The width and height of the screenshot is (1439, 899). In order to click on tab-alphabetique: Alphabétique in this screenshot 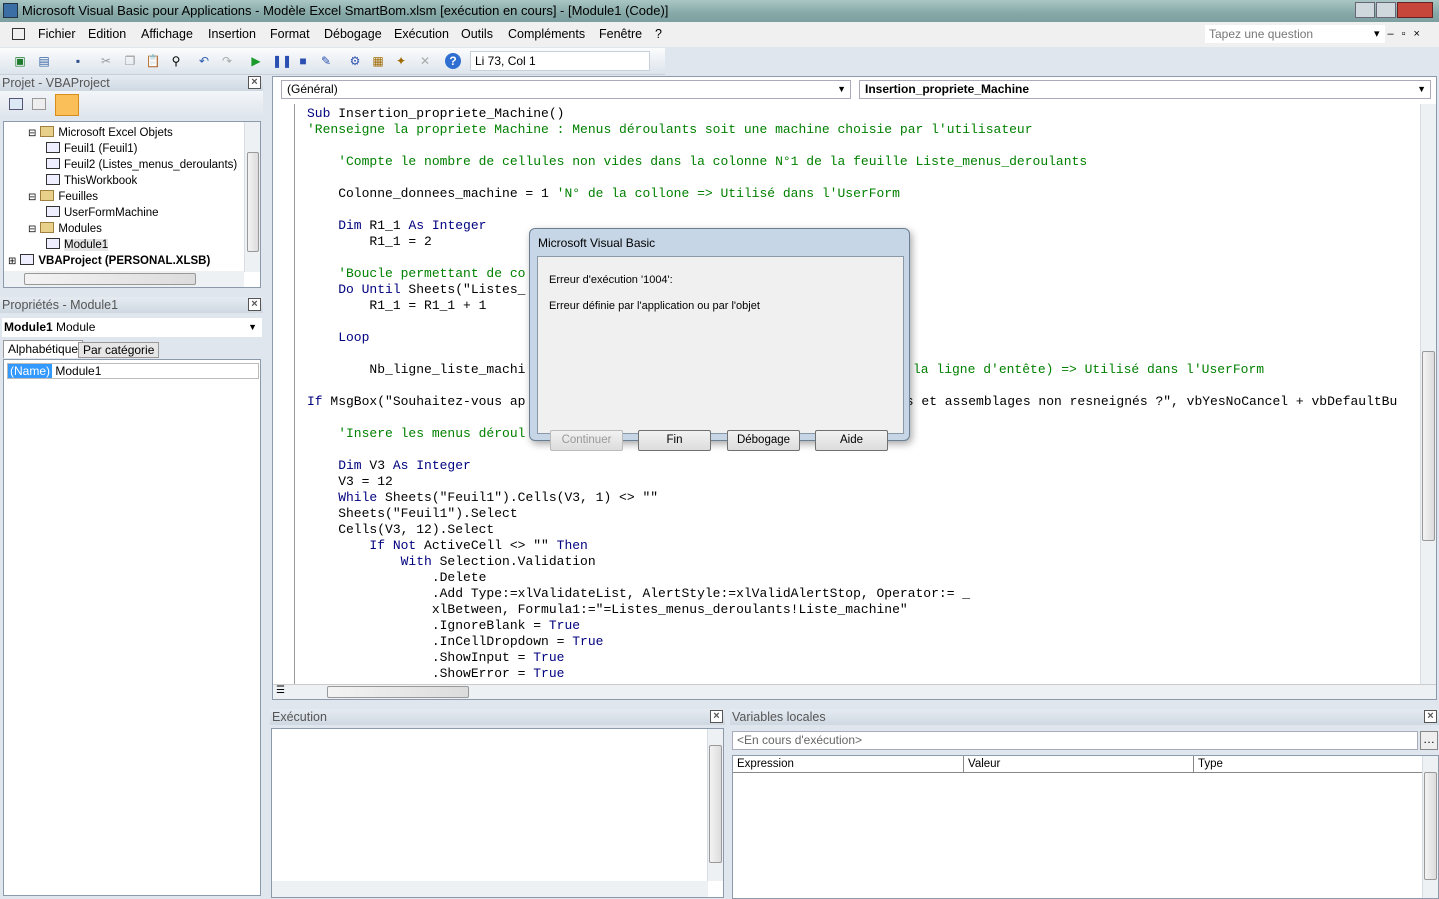, I will do `click(43, 349)`.